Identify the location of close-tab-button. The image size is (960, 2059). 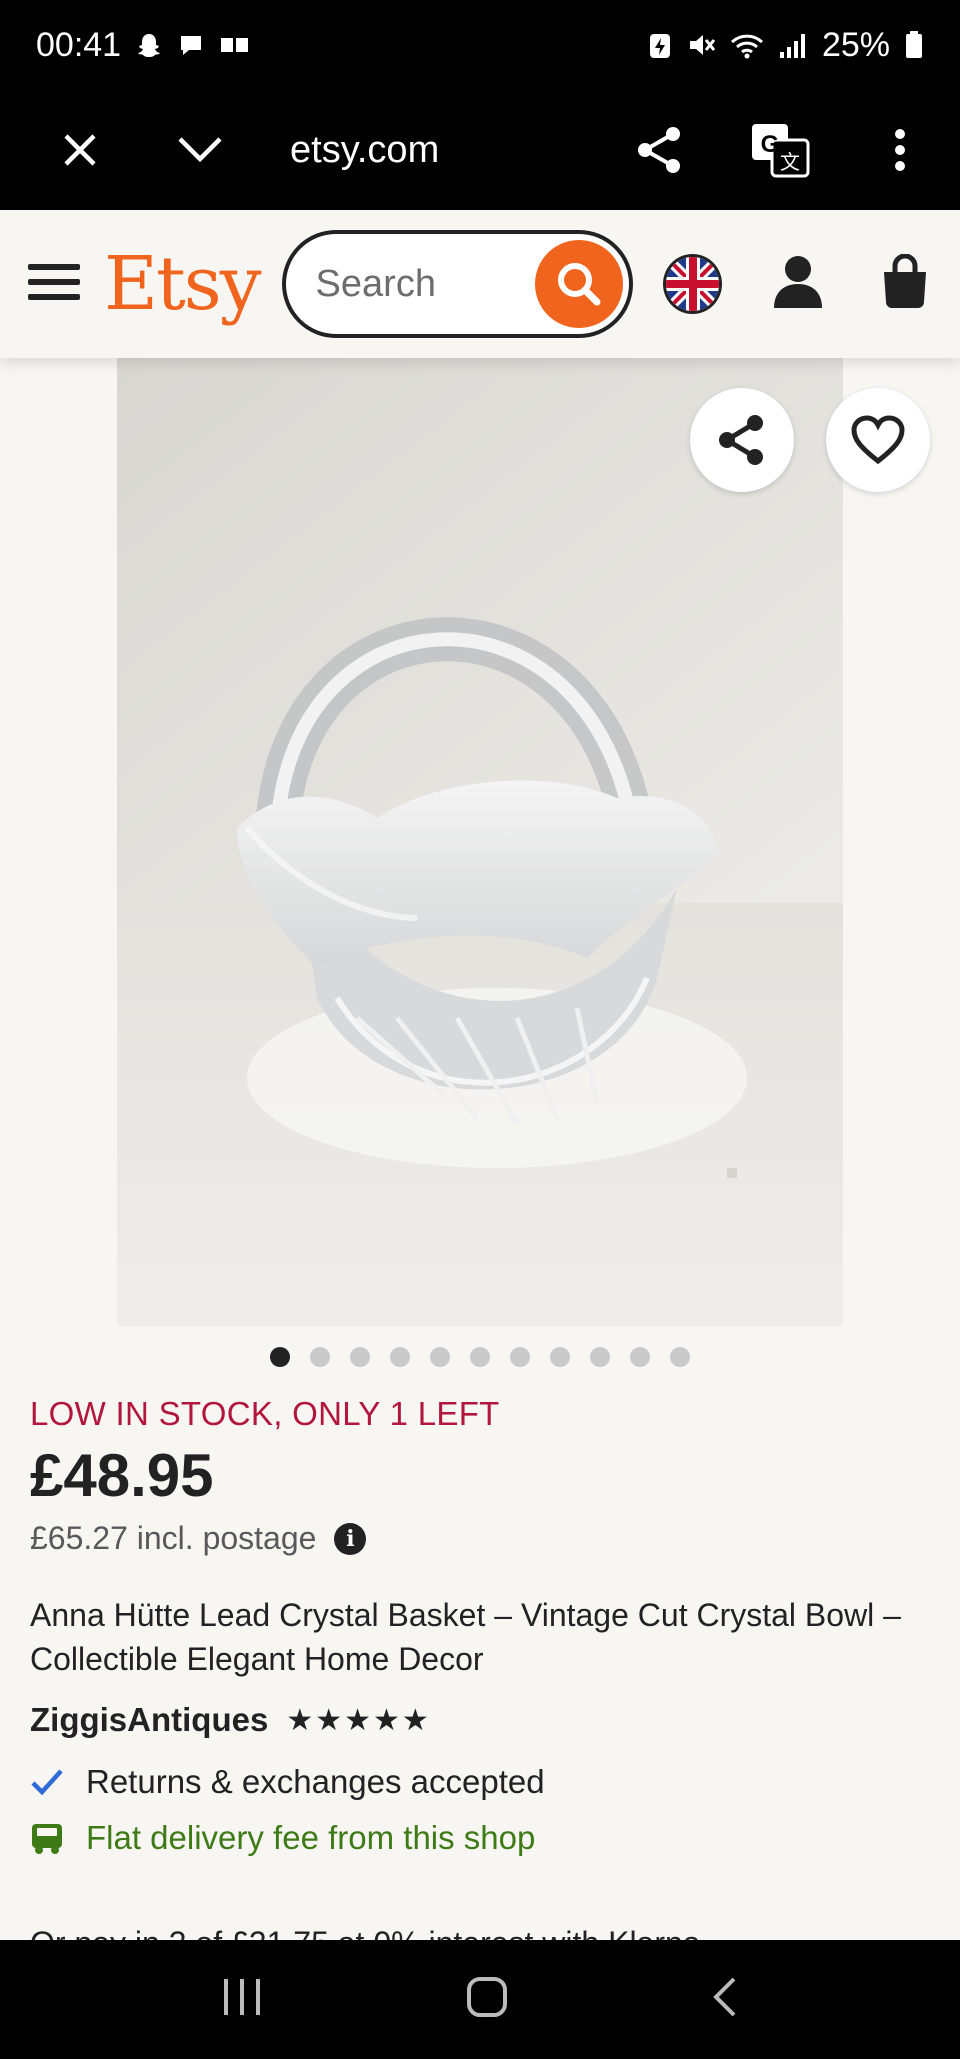
(80, 150).